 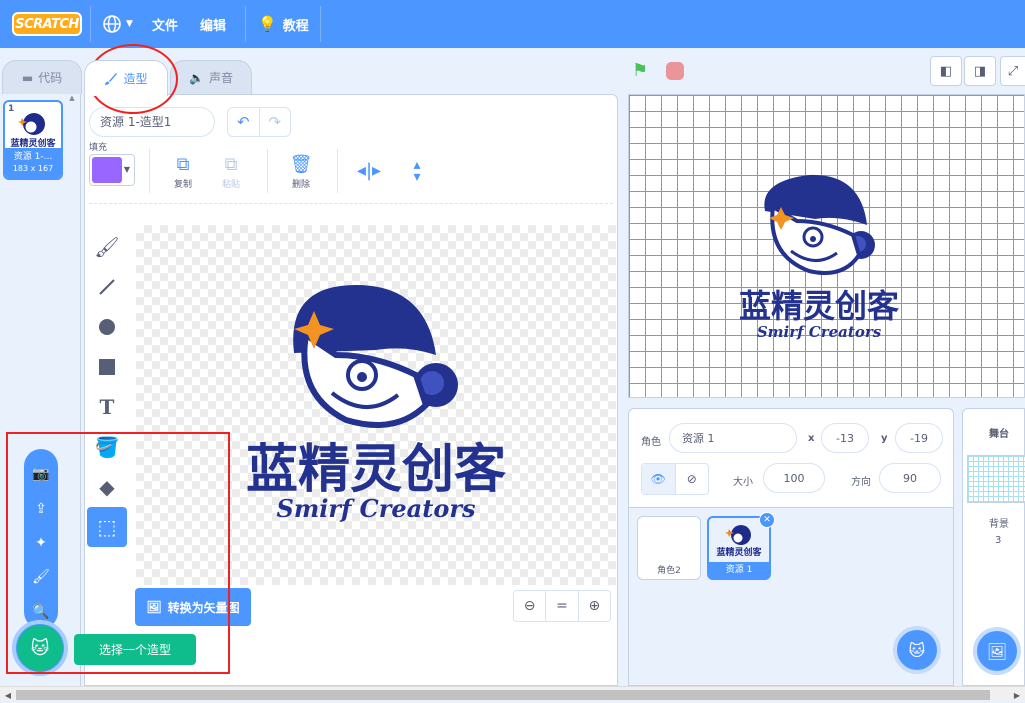 What do you see at coordinates (182, 185) in the screenshot?
I see `copy-label: 复制` at bounding box center [182, 185].